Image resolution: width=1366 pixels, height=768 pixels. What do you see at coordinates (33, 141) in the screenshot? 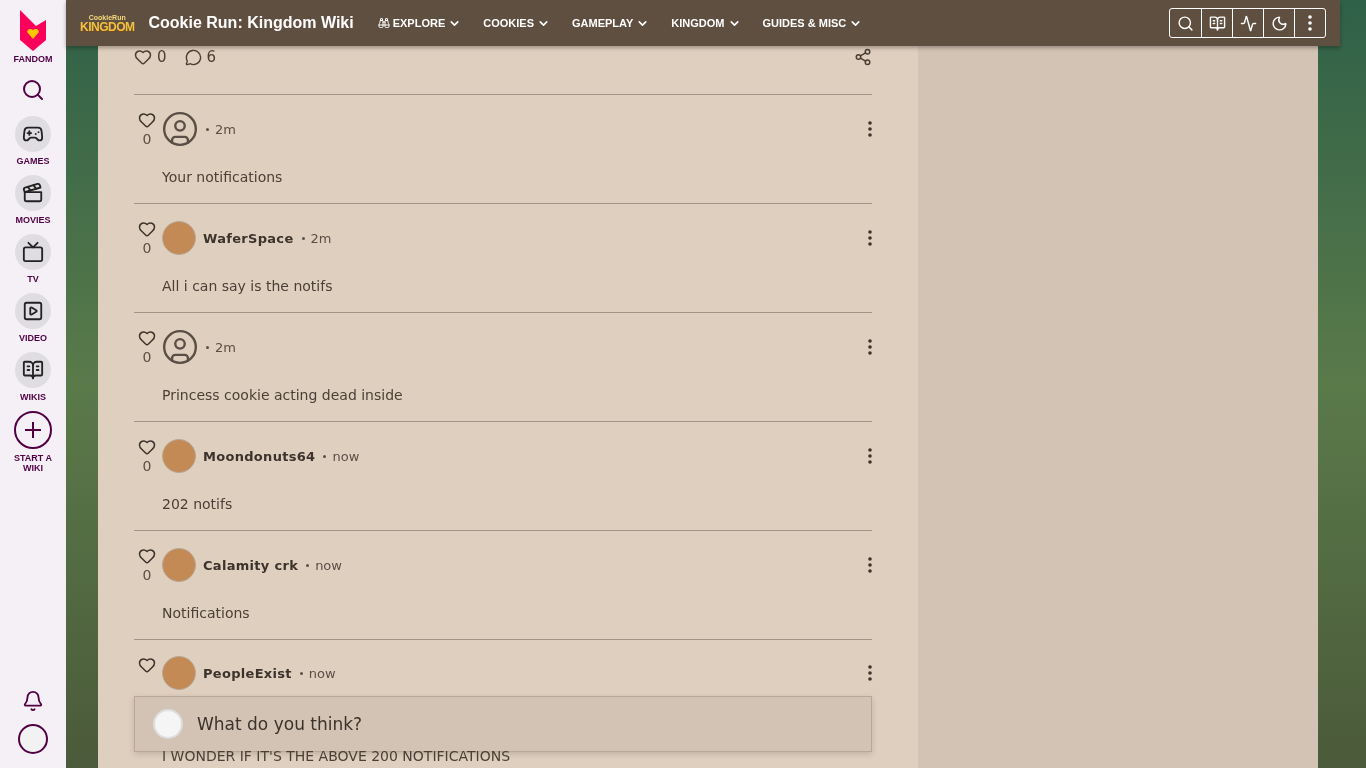
I see `sidebar-item: GAMES` at bounding box center [33, 141].